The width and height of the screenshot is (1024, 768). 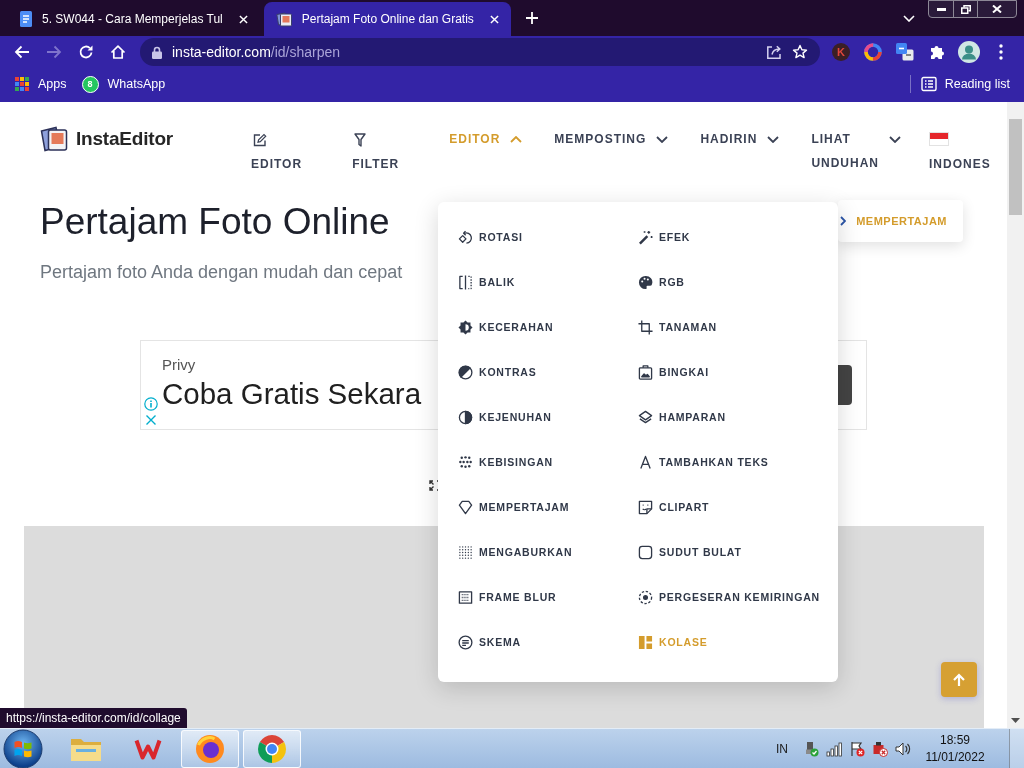 What do you see at coordinates (123, 84) in the screenshot?
I see `bookmark-link: 8 WhatsApp` at bounding box center [123, 84].